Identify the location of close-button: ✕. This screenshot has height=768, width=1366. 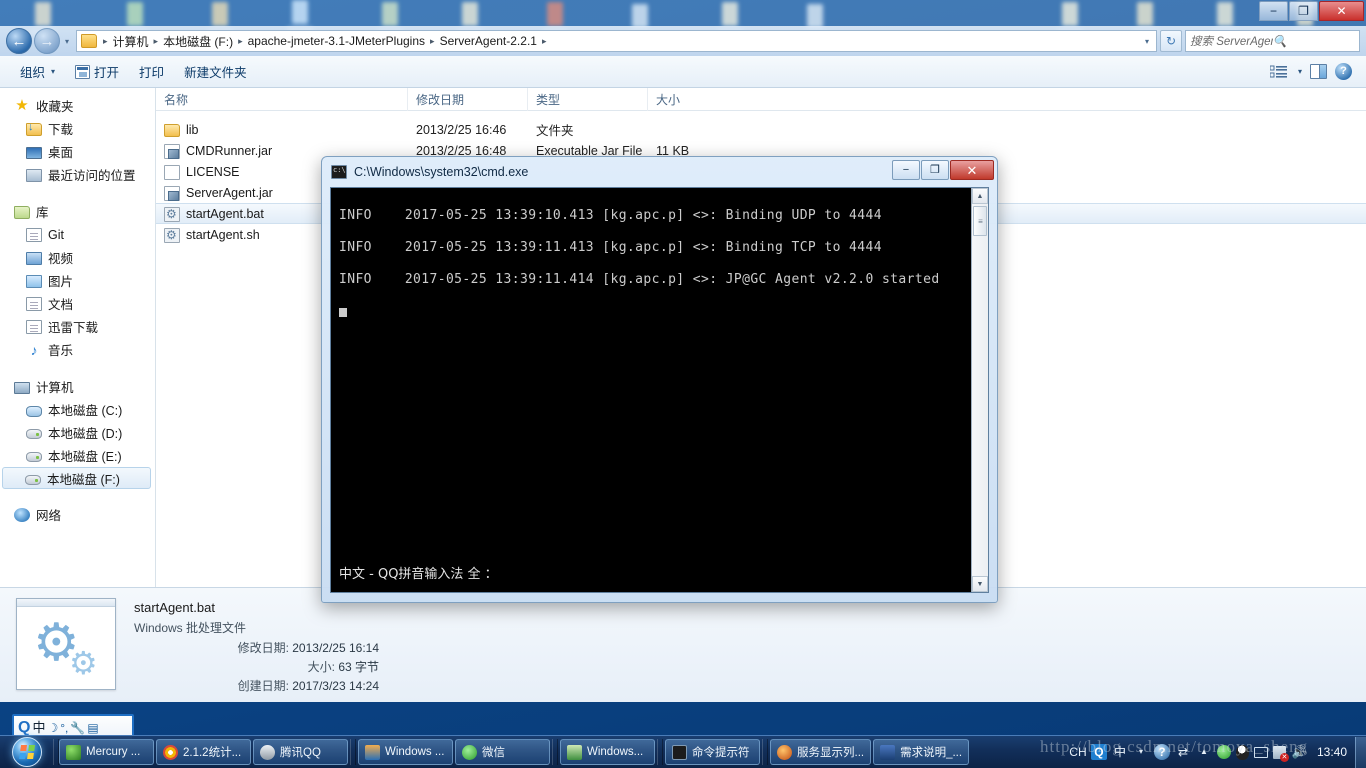
(1341, 11).